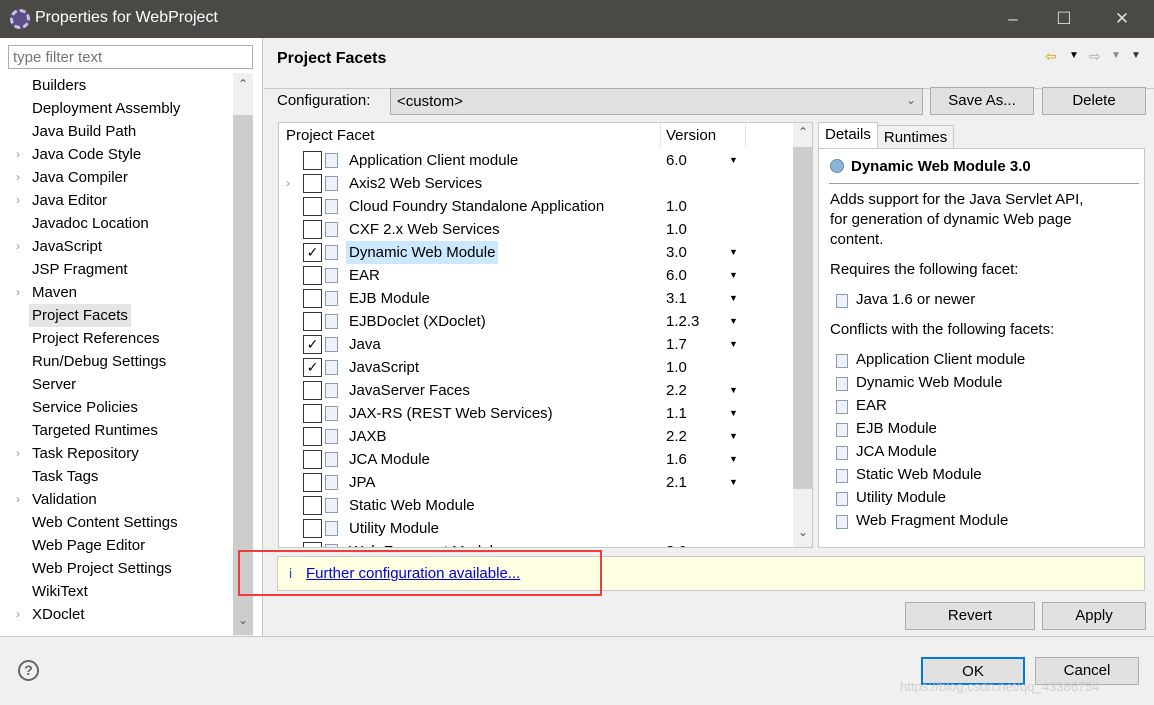 The height and width of the screenshot is (705, 1154). What do you see at coordinates (88, 545) in the screenshot?
I see `sidebar-item: Web Page Editor` at bounding box center [88, 545].